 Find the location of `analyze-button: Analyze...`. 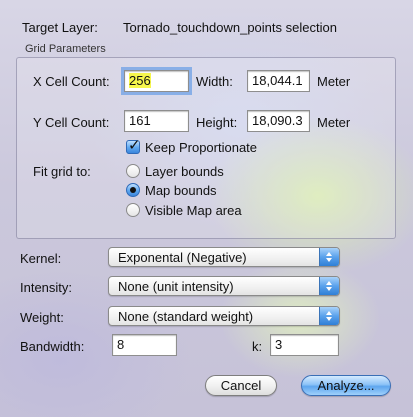

analyze-button: Analyze... is located at coordinates (346, 385).